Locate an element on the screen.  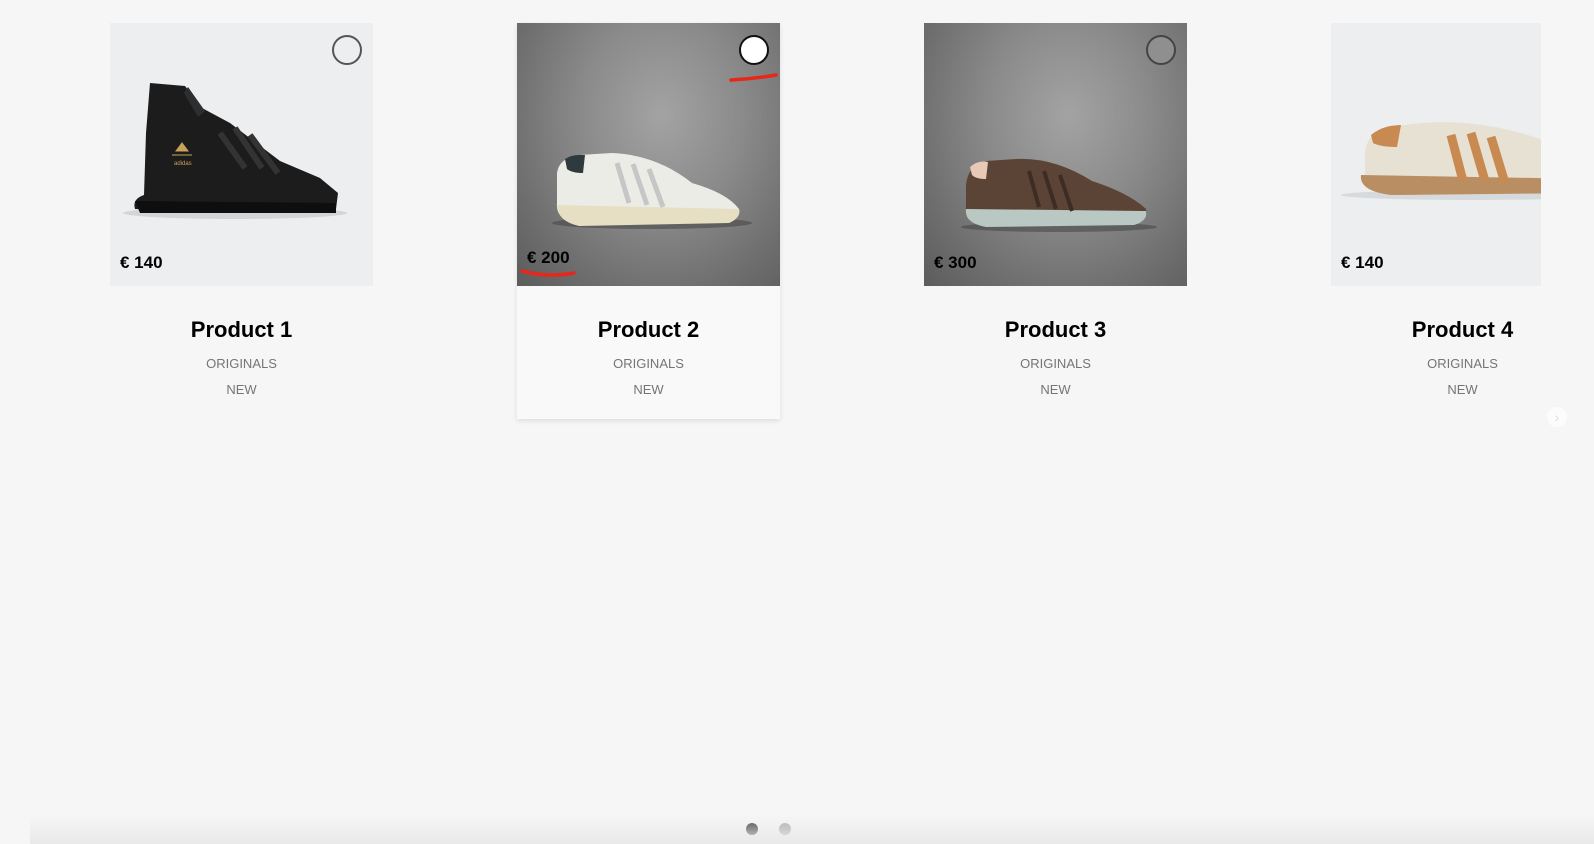
product-image: € 200 is located at coordinates (648, 154).